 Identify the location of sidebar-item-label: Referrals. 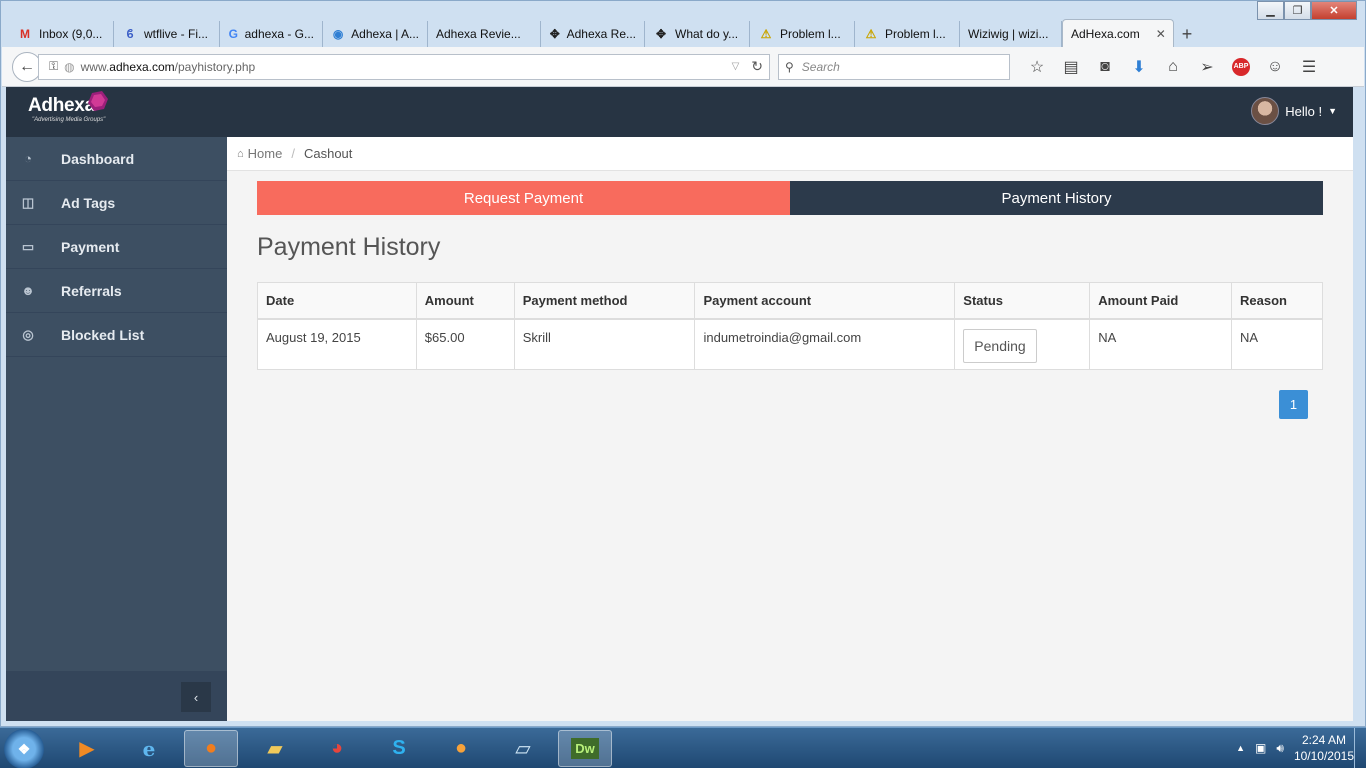
(91, 290).